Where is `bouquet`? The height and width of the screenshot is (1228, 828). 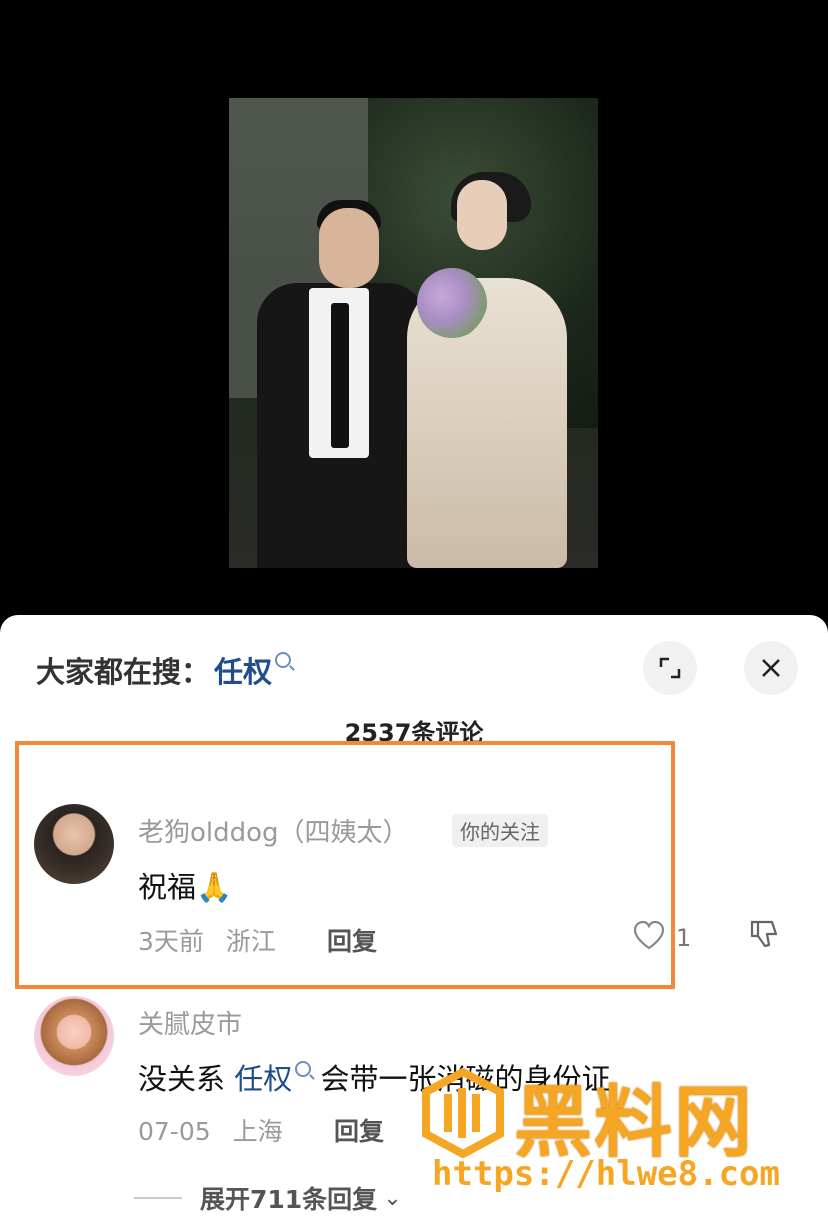 bouquet is located at coordinates (452, 303).